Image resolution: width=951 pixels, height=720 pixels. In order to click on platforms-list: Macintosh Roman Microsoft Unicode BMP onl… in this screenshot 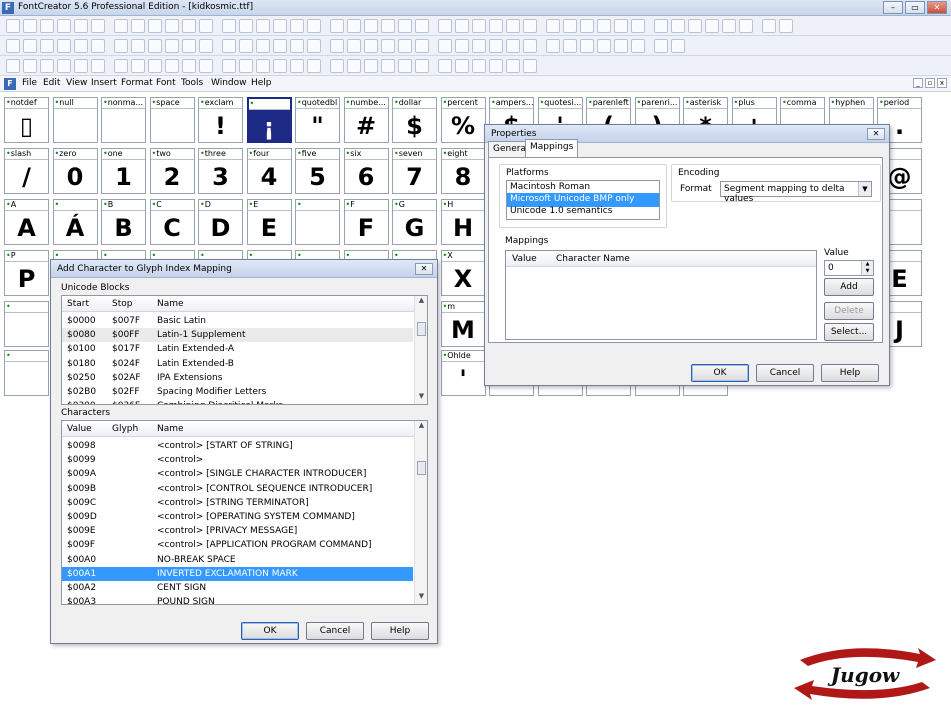, I will do `click(583, 200)`.